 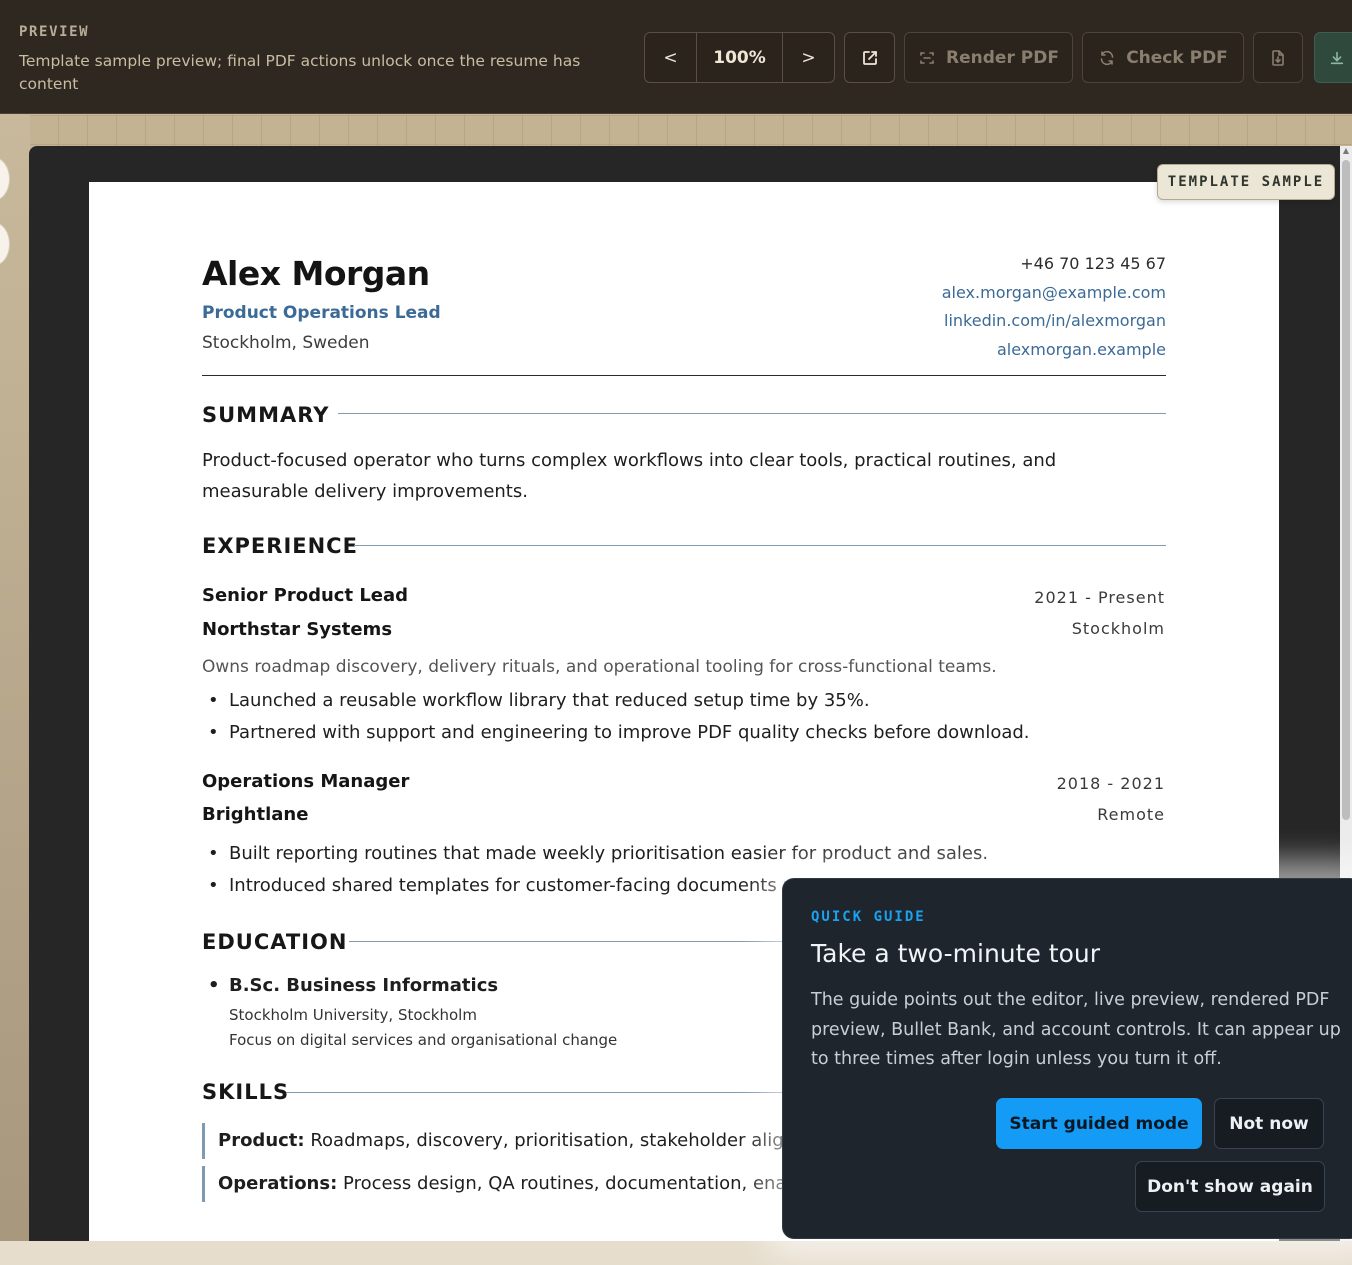 I want to click on render-pdf-button: Render PDF, so click(x=988, y=57).